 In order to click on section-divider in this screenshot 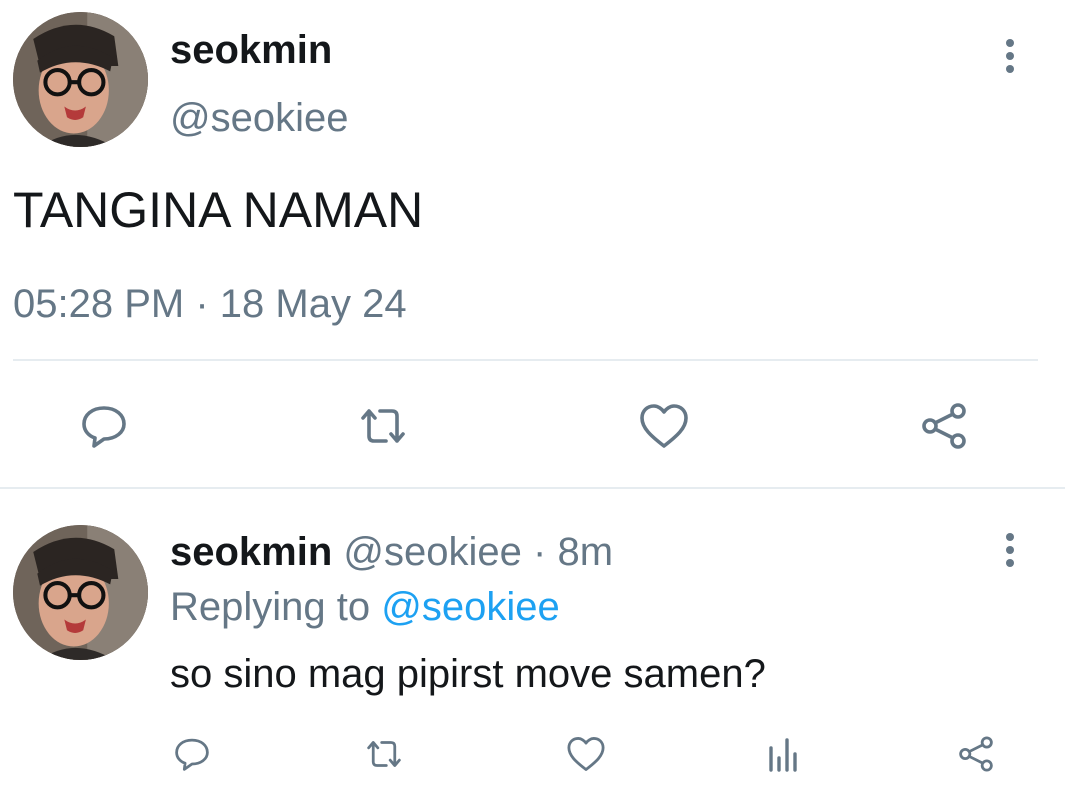, I will do `click(532, 488)`.